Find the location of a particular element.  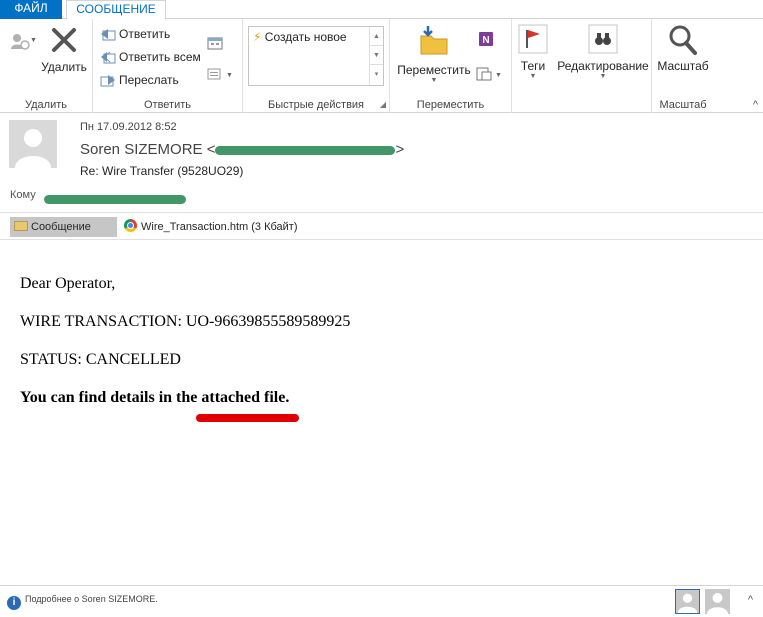

folder-move-icon is located at coordinates (434, 40).